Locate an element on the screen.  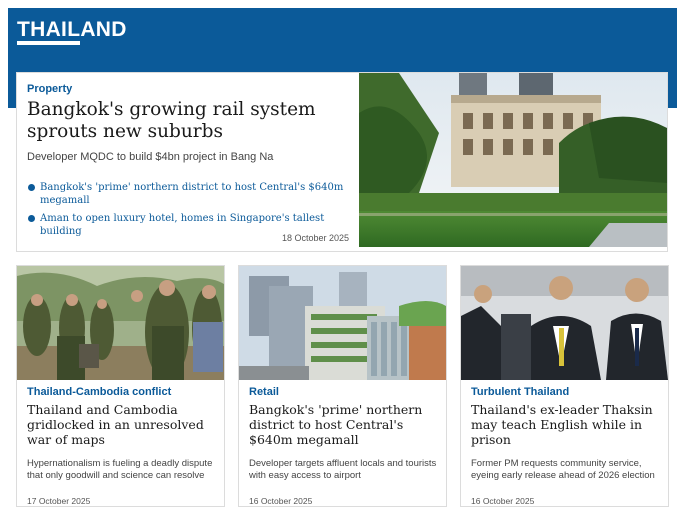
card-kicker: Retail is located at coordinates (264, 392).